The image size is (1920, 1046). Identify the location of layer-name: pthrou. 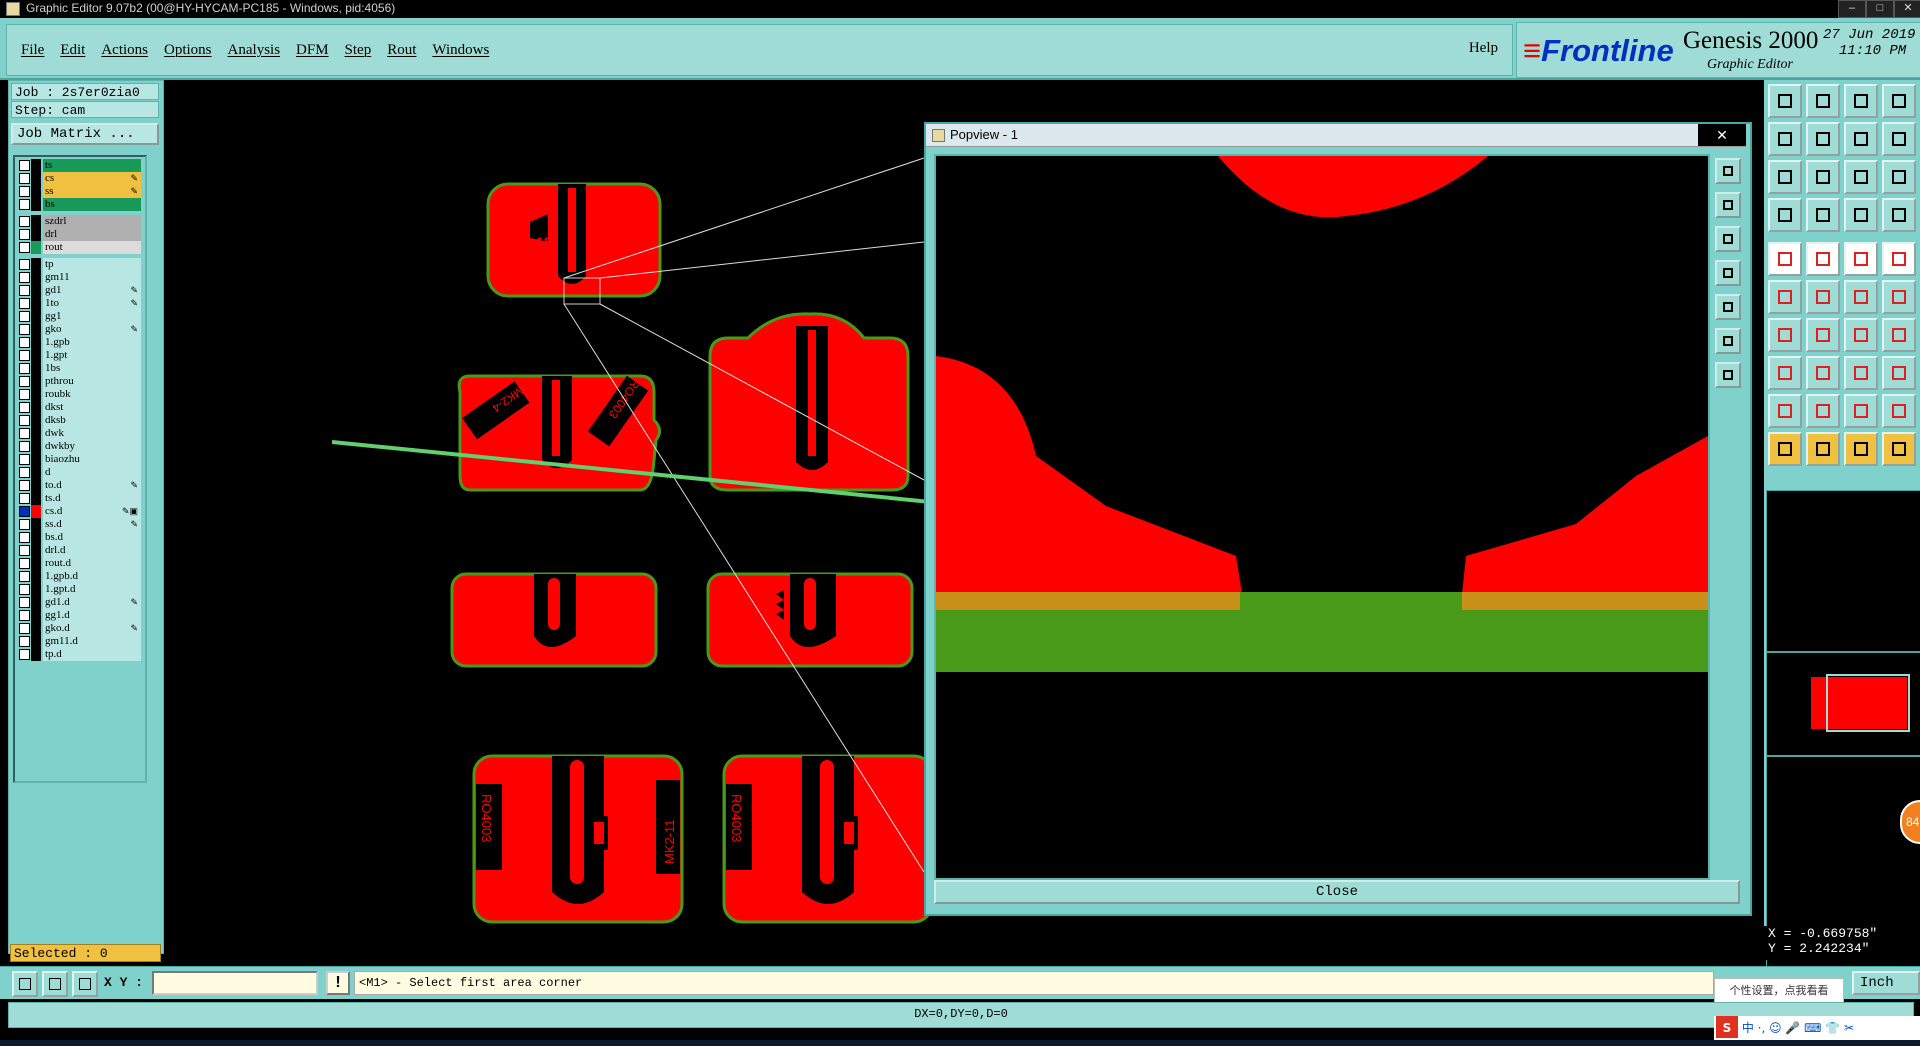
(92, 381).